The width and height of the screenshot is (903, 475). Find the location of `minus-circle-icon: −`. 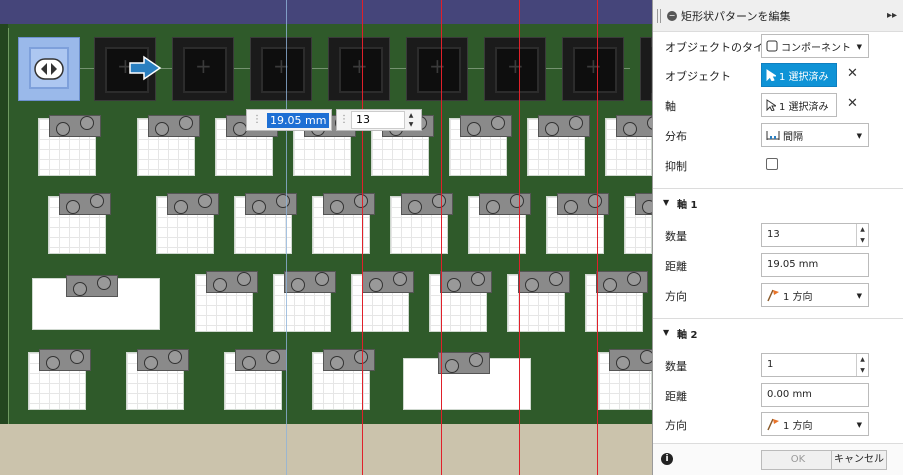

minus-circle-icon: − is located at coordinates (672, 15).